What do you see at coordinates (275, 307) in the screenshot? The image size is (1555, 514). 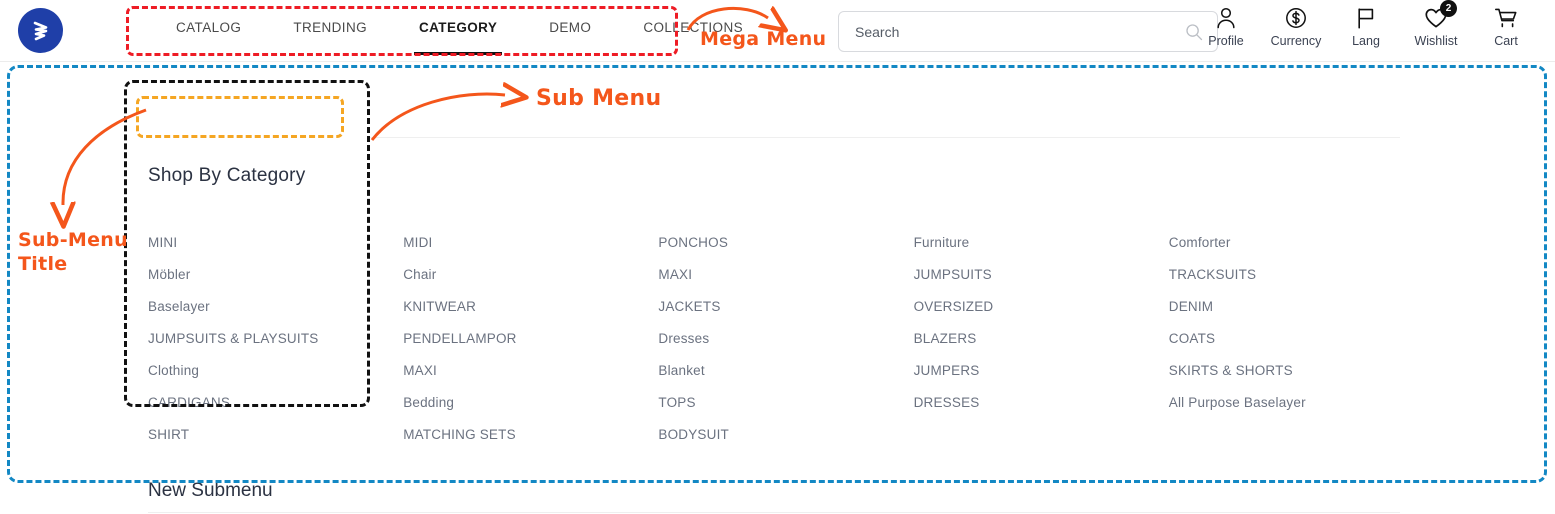 I see `list-item: Baselayer` at bounding box center [275, 307].